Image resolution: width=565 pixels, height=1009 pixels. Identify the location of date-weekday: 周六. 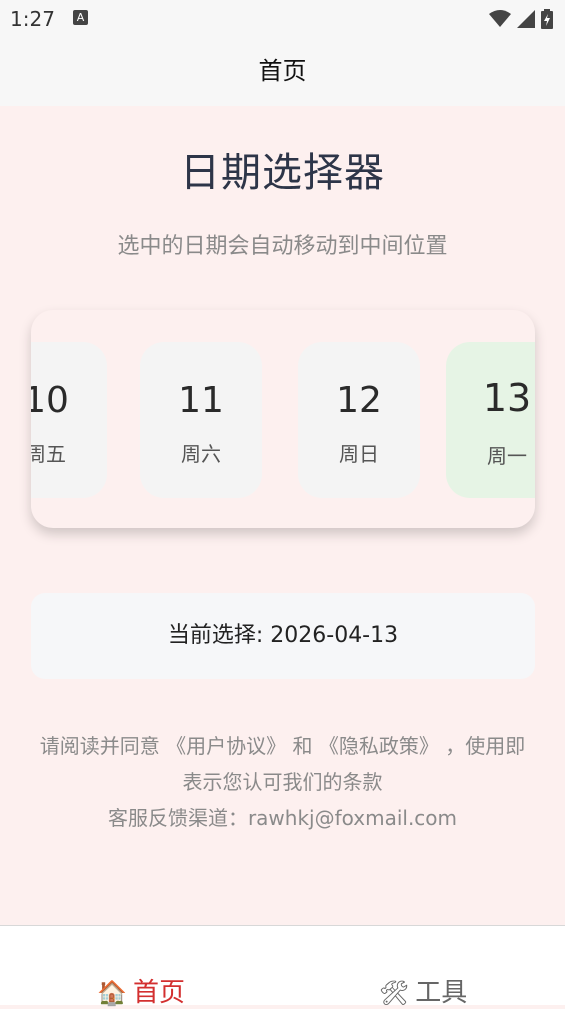
(201, 454).